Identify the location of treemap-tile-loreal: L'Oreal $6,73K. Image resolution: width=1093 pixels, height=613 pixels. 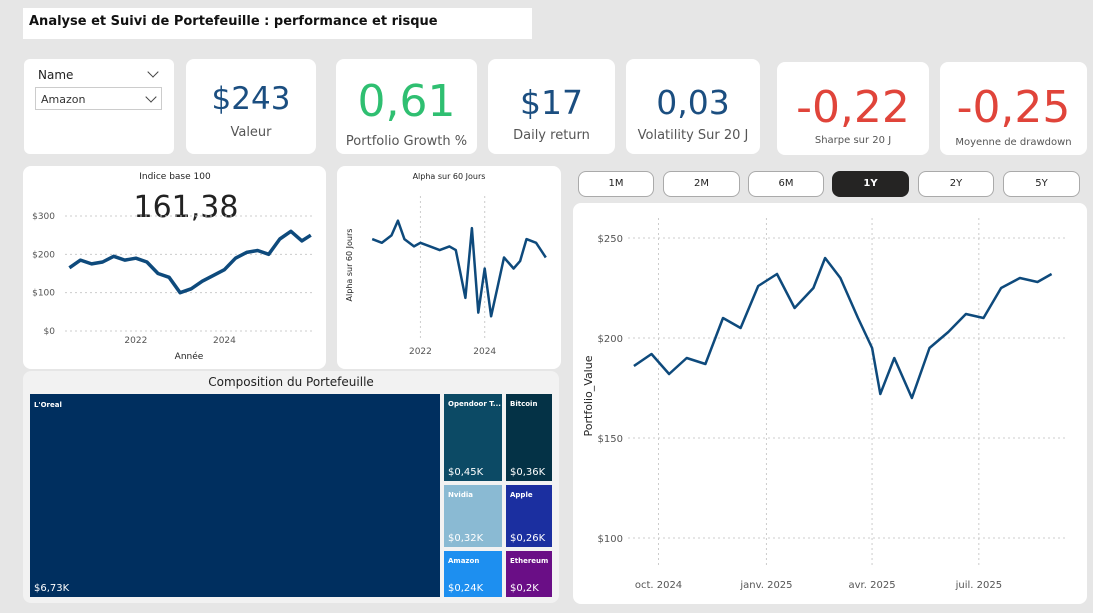
(235, 495).